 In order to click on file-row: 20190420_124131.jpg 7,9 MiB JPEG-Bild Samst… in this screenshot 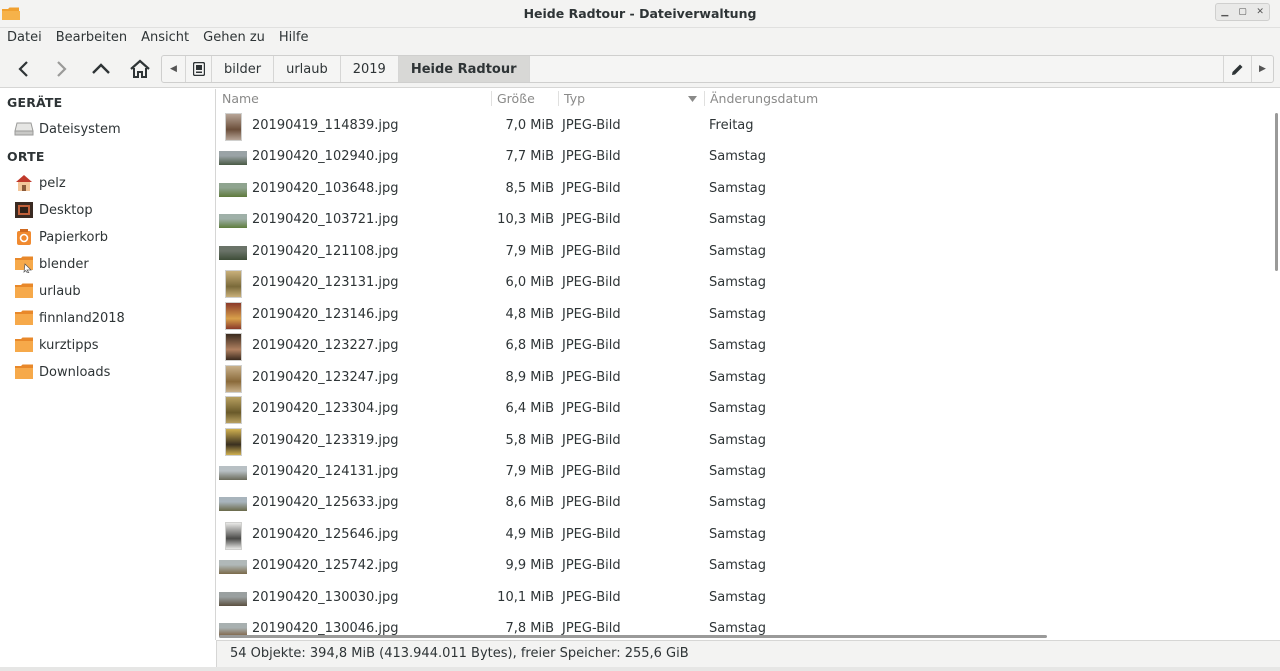, I will do `click(742, 472)`.